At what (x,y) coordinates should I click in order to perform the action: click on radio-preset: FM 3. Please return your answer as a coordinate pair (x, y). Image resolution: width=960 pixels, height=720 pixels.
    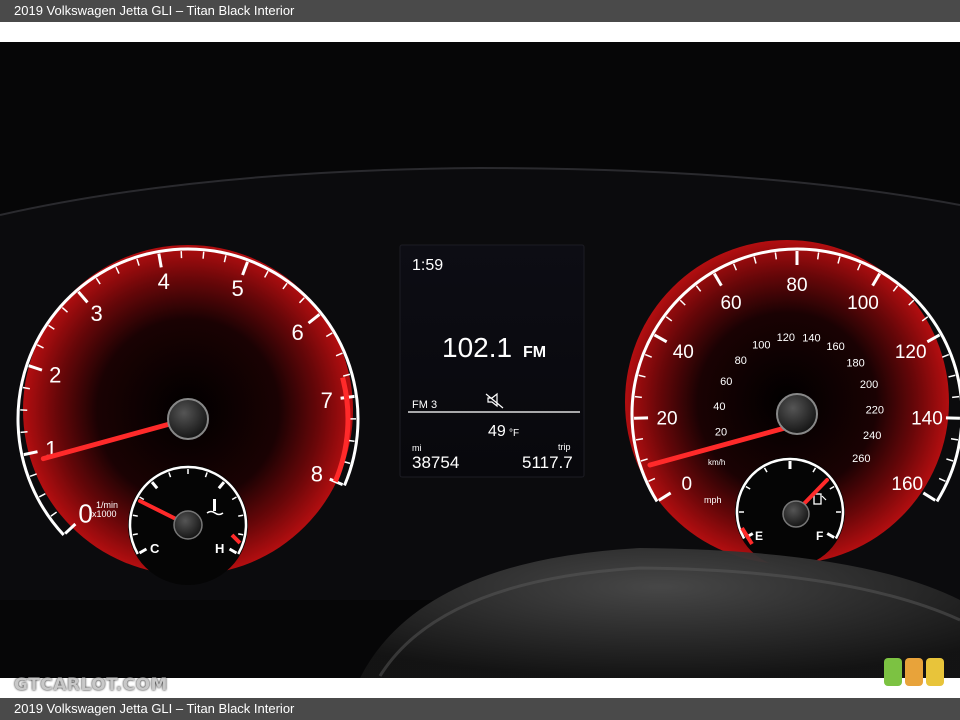
    Looking at the image, I should click on (424, 405).